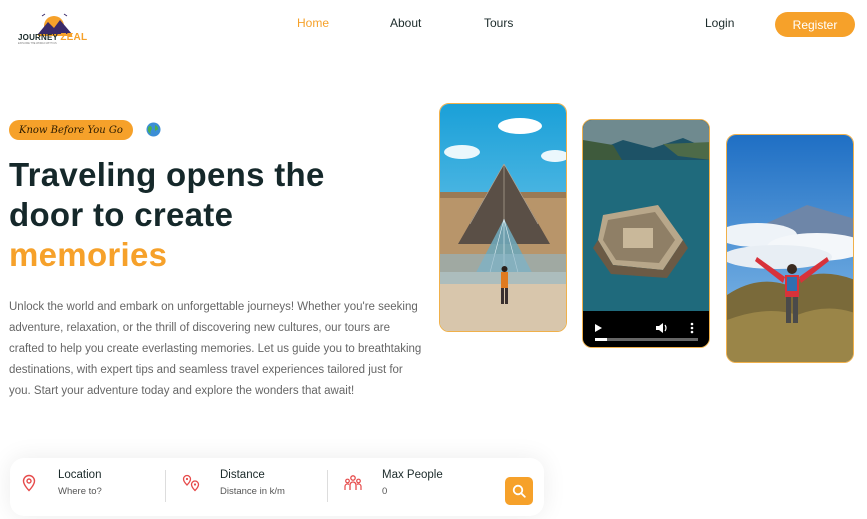 The height and width of the screenshot is (519, 867). I want to click on max-people-field: Max People, so click(419, 487).